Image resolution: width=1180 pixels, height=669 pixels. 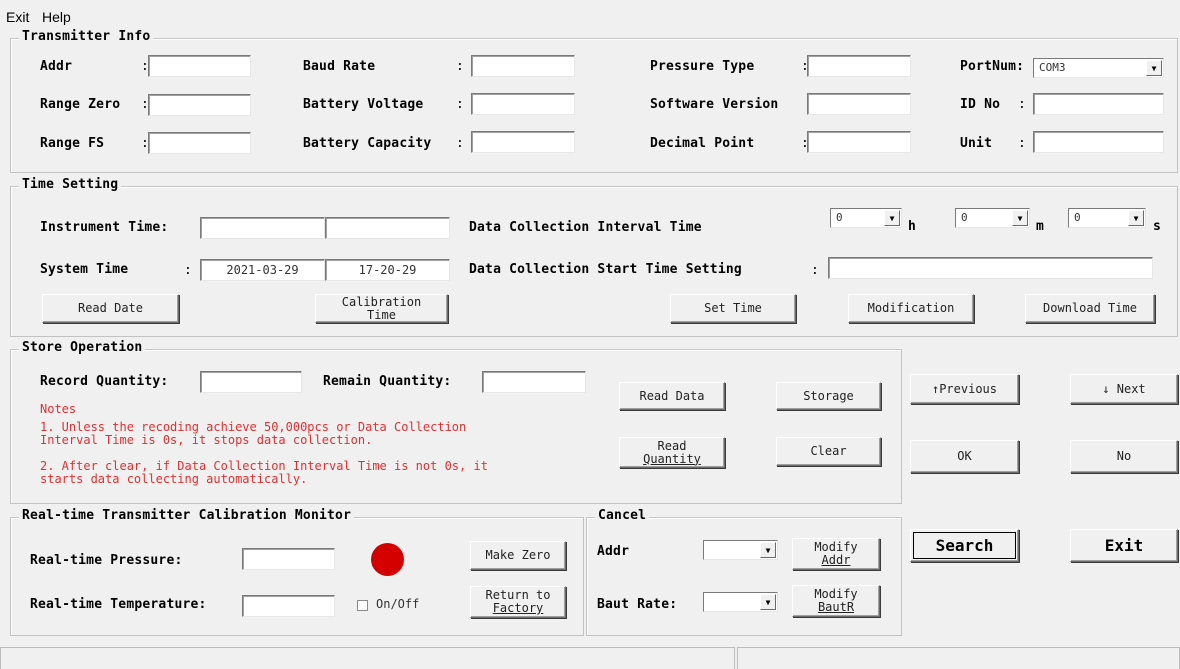 I want to click on note-2-line-b: starts data collecting automatically., so click(x=174, y=479).